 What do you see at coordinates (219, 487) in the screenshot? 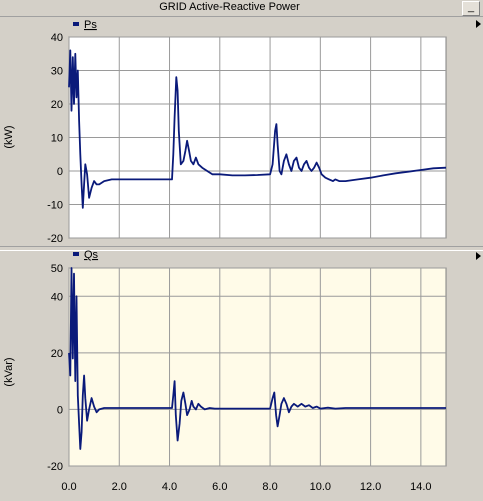
I see `x-tick-label: 6.0` at bounding box center [219, 487].